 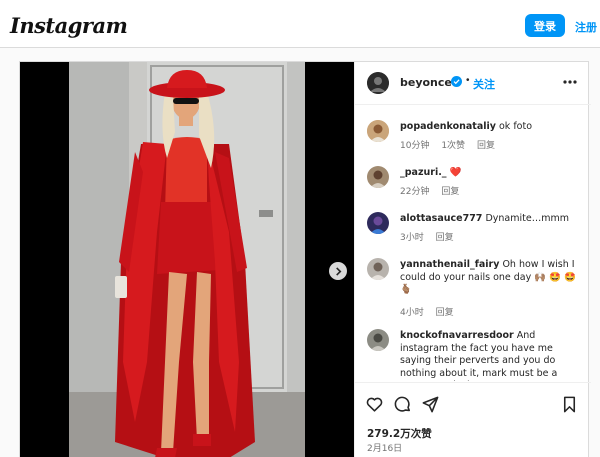 What do you see at coordinates (456, 81) in the screenshot?
I see `verified-badge-icon` at bounding box center [456, 81].